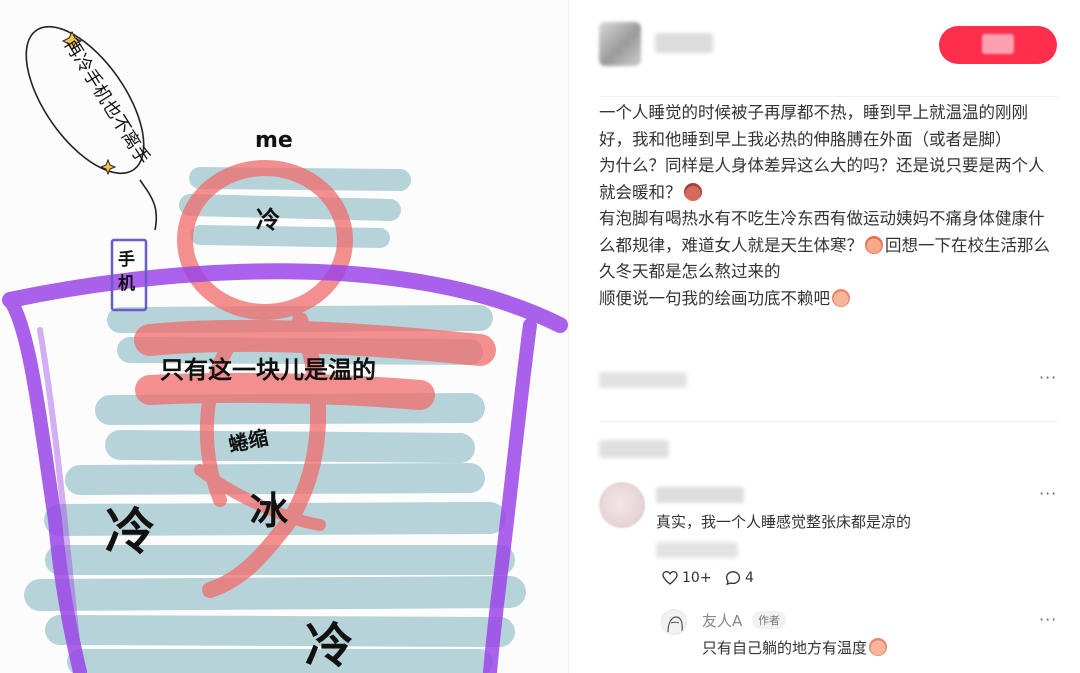 This screenshot has width=1080, height=673. I want to click on comment-date, so click(697, 550).